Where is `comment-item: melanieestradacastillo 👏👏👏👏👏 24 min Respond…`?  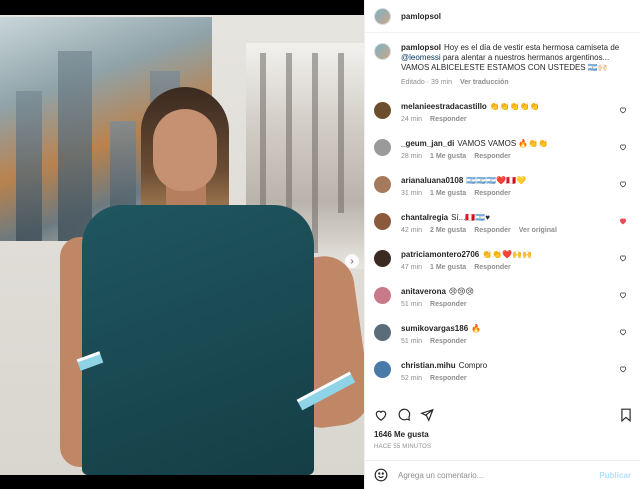 comment-item: melanieestradacastillo 👏👏👏👏👏 24 min Respond… is located at coordinates (502, 120).